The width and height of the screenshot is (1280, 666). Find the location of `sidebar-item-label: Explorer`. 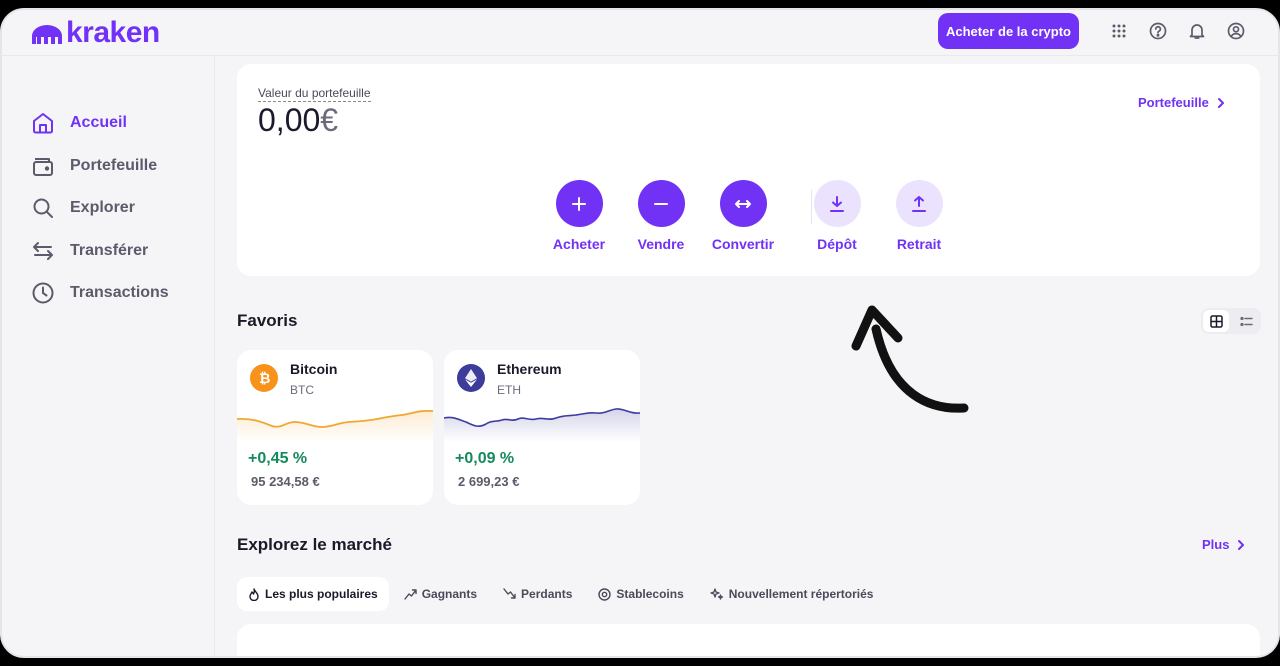

sidebar-item-label: Explorer is located at coordinates (102, 207).